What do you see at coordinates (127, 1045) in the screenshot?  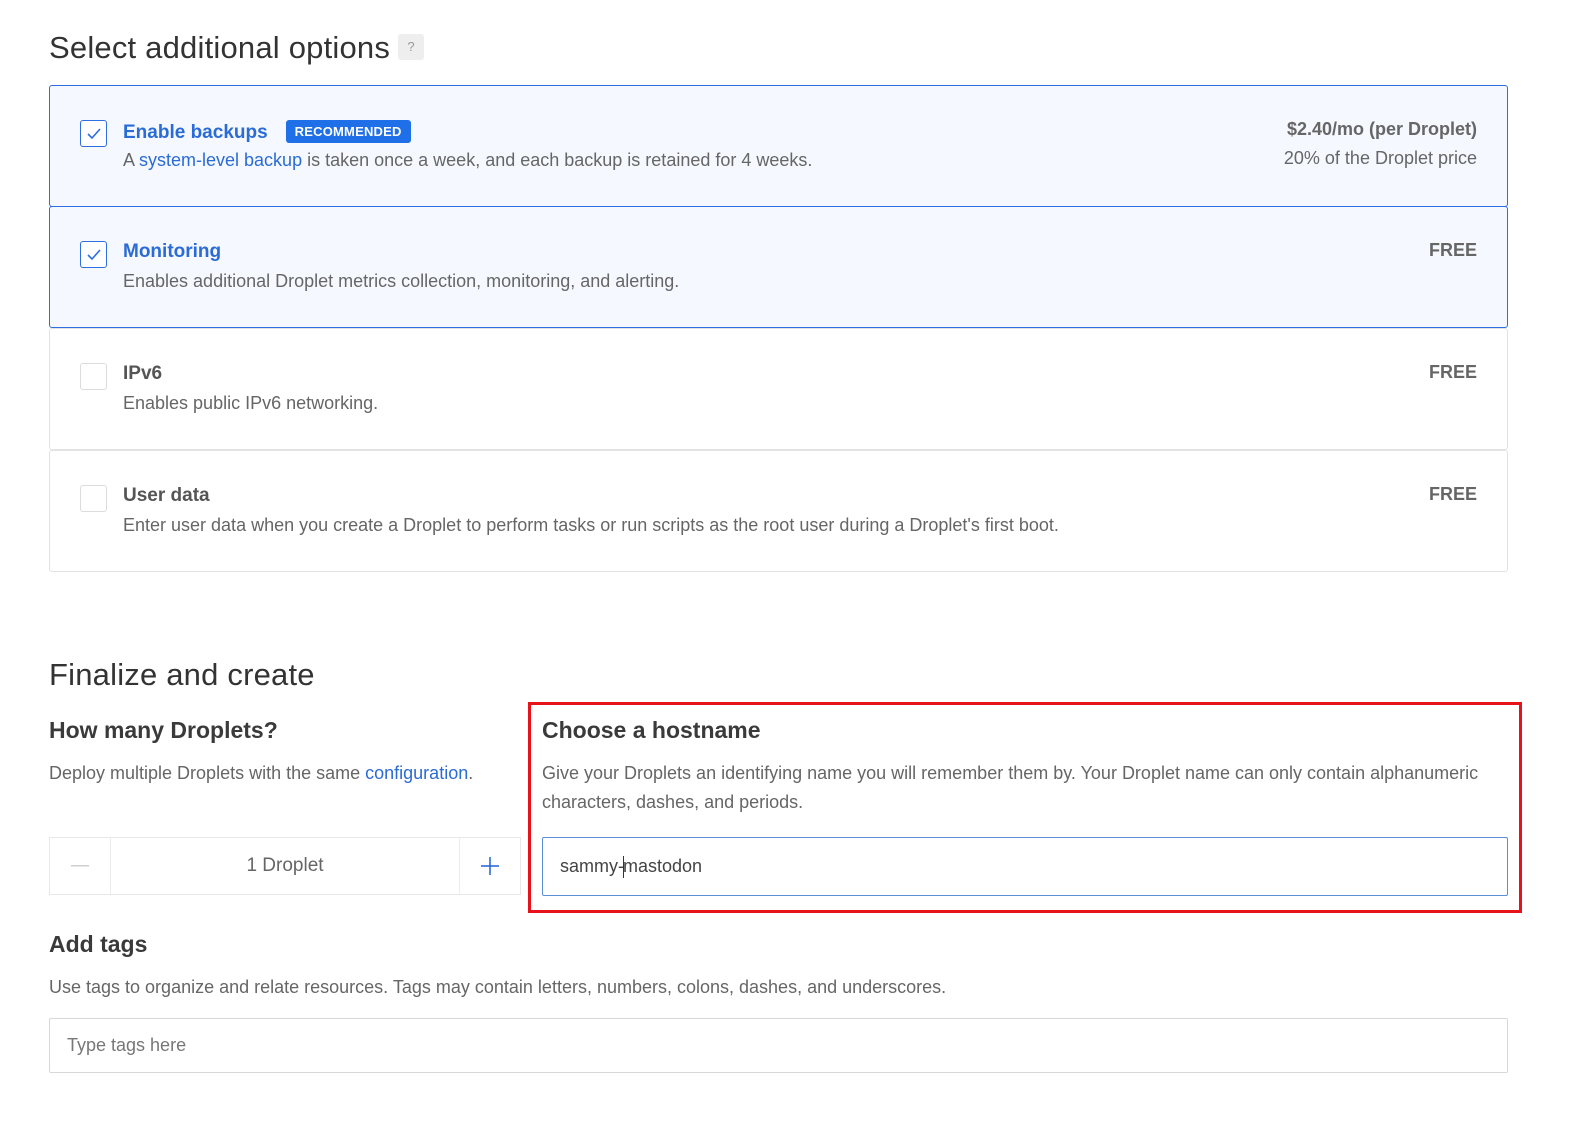 I see `tags-placeholder: Type tags here` at bounding box center [127, 1045].